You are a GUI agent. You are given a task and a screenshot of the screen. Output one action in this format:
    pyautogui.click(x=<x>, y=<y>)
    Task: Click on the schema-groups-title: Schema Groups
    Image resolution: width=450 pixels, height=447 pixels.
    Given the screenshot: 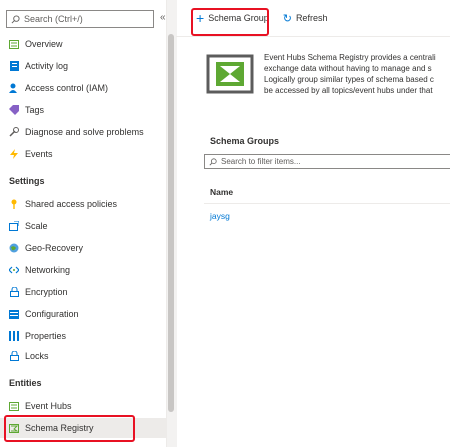 What is the action you would take?
    pyautogui.click(x=245, y=141)
    